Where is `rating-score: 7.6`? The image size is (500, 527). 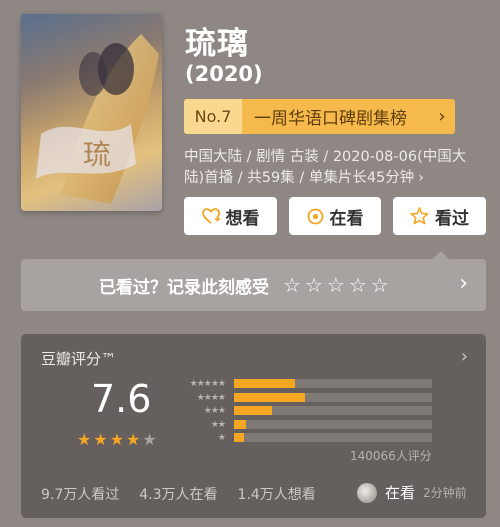 rating-score: 7.6 is located at coordinates (121, 399).